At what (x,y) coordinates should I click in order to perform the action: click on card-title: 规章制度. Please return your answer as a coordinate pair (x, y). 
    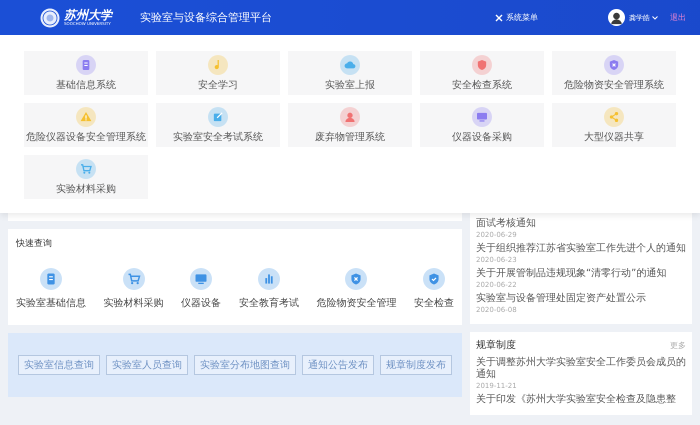
    Looking at the image, I should click on (496, 345).